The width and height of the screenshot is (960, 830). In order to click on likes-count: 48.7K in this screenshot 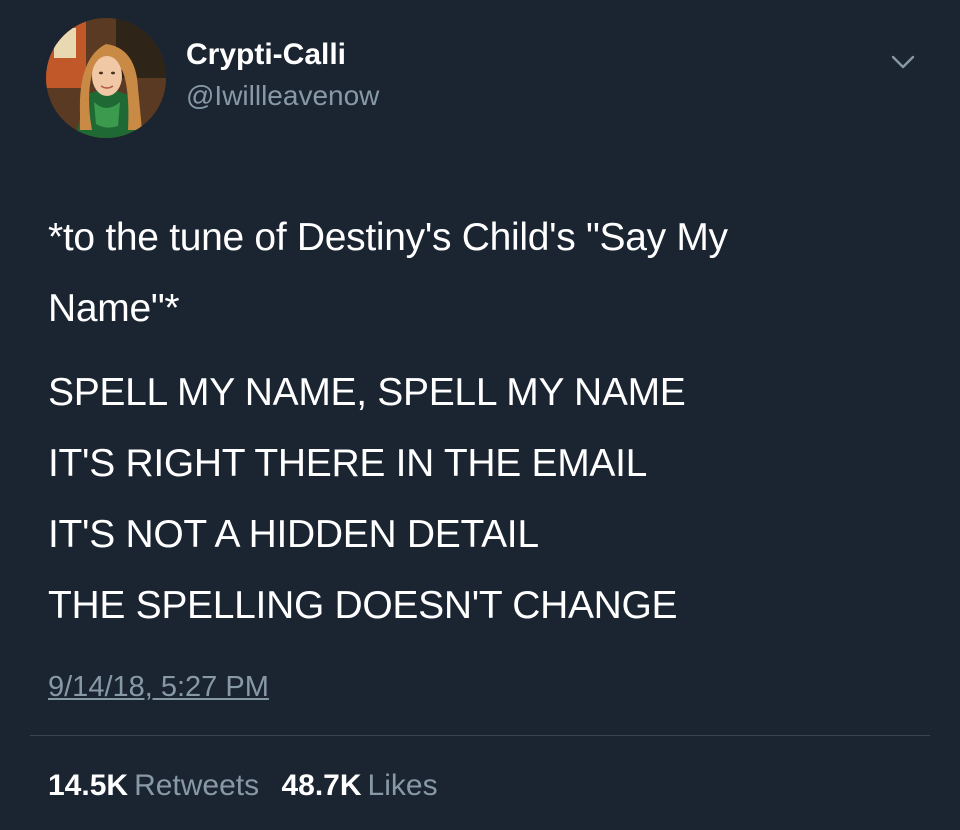, I will do `click(321, 785)`.